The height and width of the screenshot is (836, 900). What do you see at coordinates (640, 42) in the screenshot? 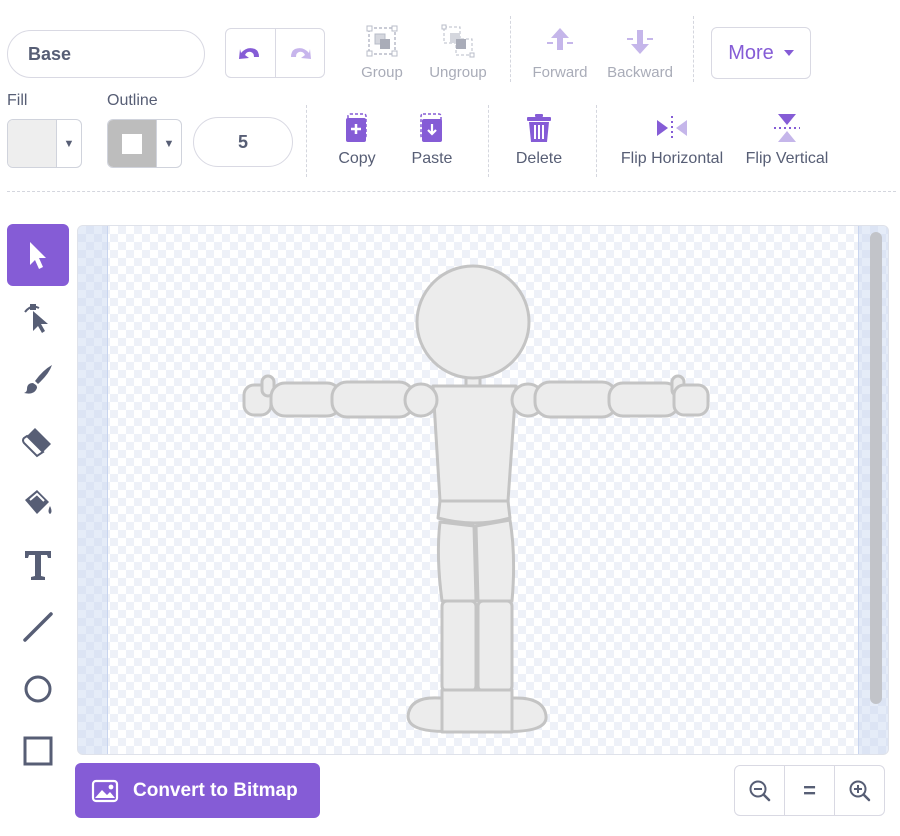
I see `backward-icon` at bounding box center [640, 42].